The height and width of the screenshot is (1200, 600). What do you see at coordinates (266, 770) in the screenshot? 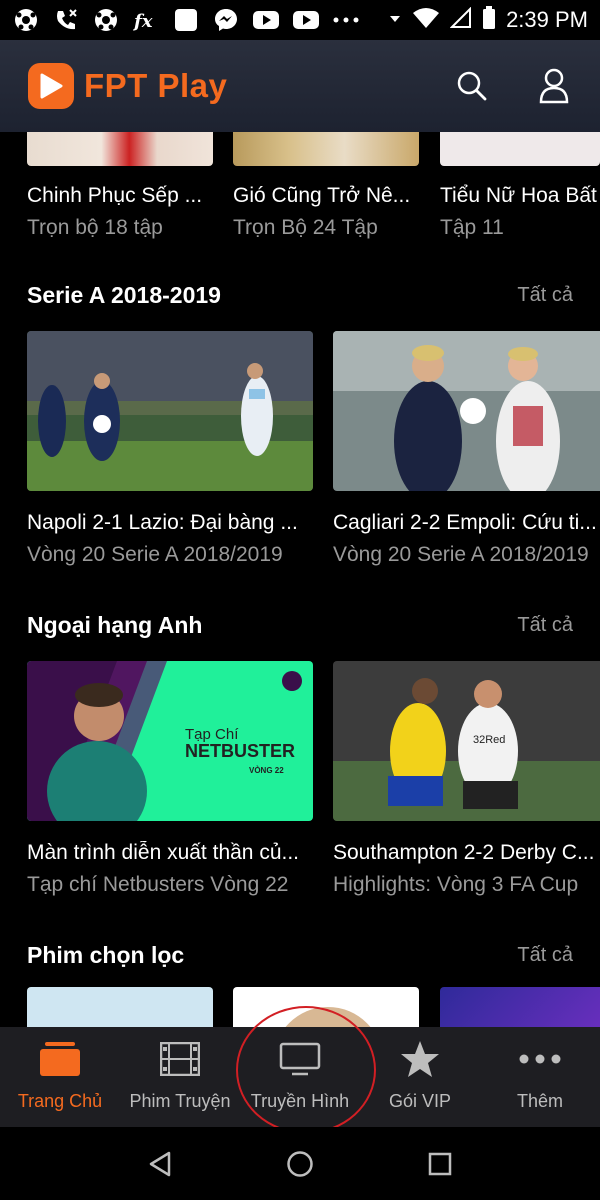
I see `thumb-caption: VÒNG 22` at bounding box center [266, 770].